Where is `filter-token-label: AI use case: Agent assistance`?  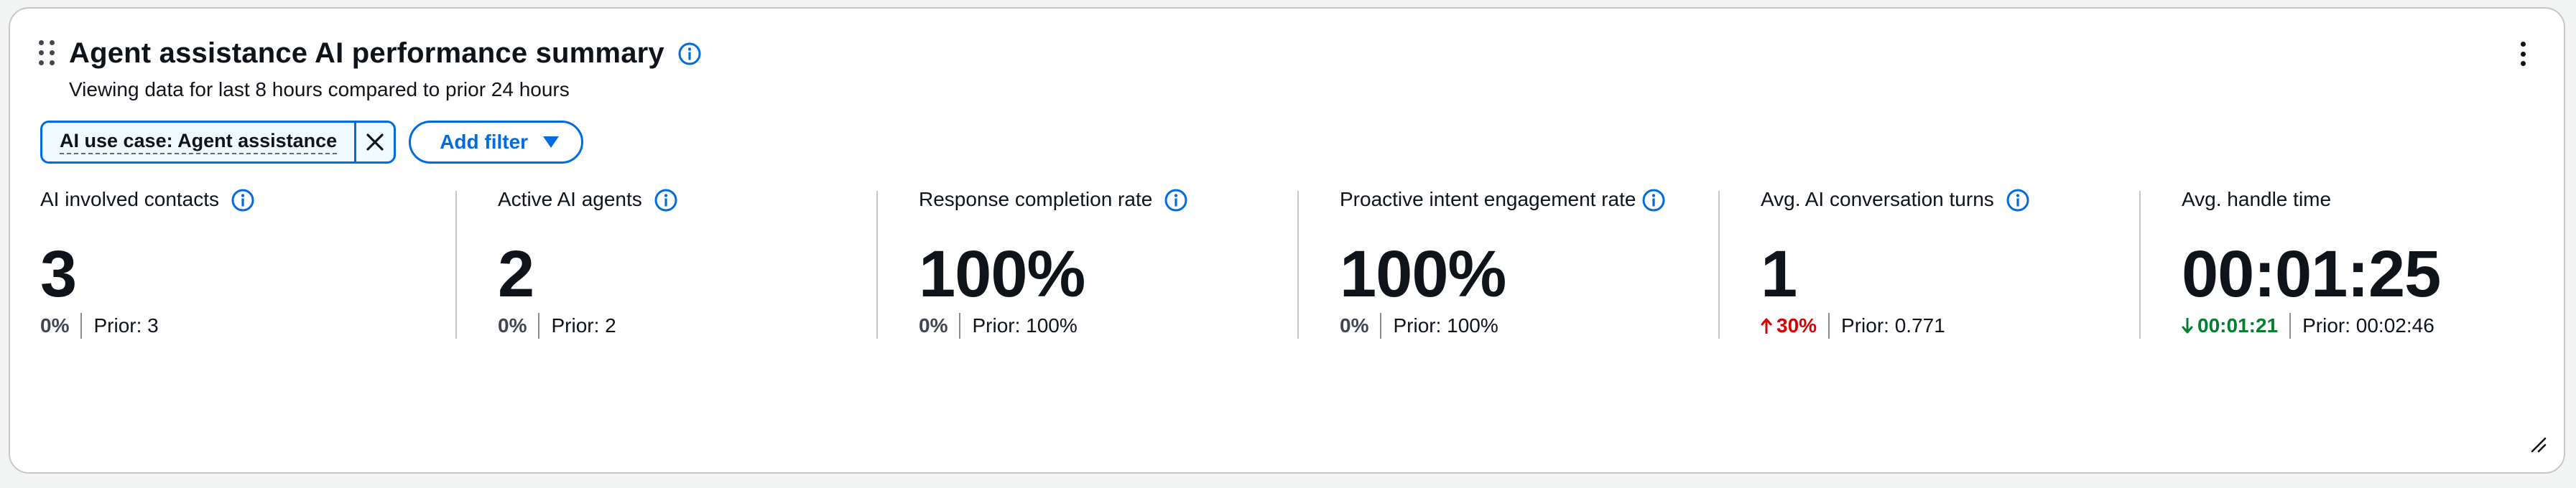 filter-token-label: AI use case: Agent assistance is located at coordinates (198, 142).